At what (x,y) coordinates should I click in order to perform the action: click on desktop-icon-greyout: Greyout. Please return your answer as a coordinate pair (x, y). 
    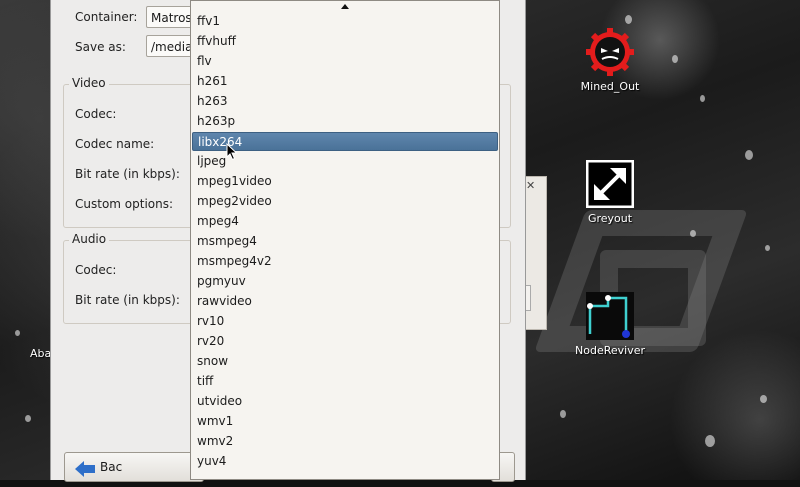
    Looking at the image, I should click on (610, 192).